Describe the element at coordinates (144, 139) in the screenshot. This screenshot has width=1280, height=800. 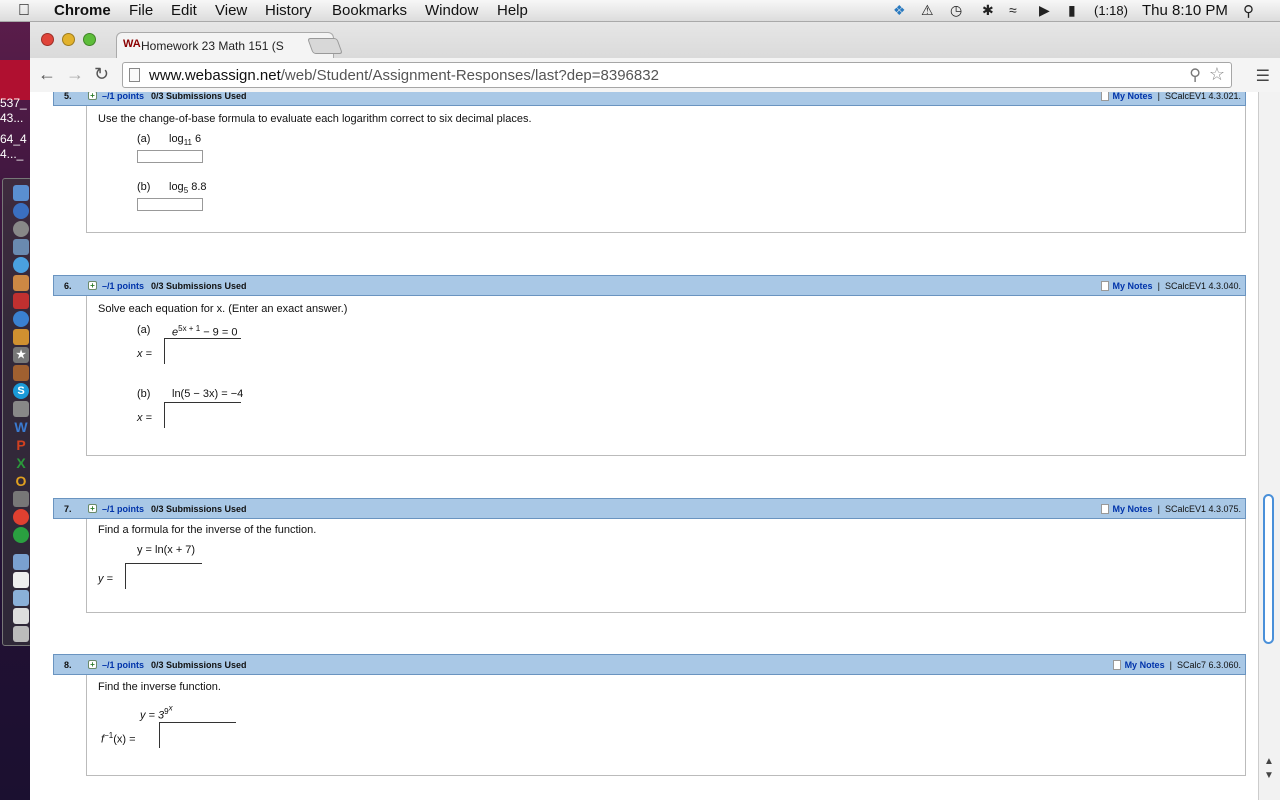
I see `part-label: (a)` at that location.